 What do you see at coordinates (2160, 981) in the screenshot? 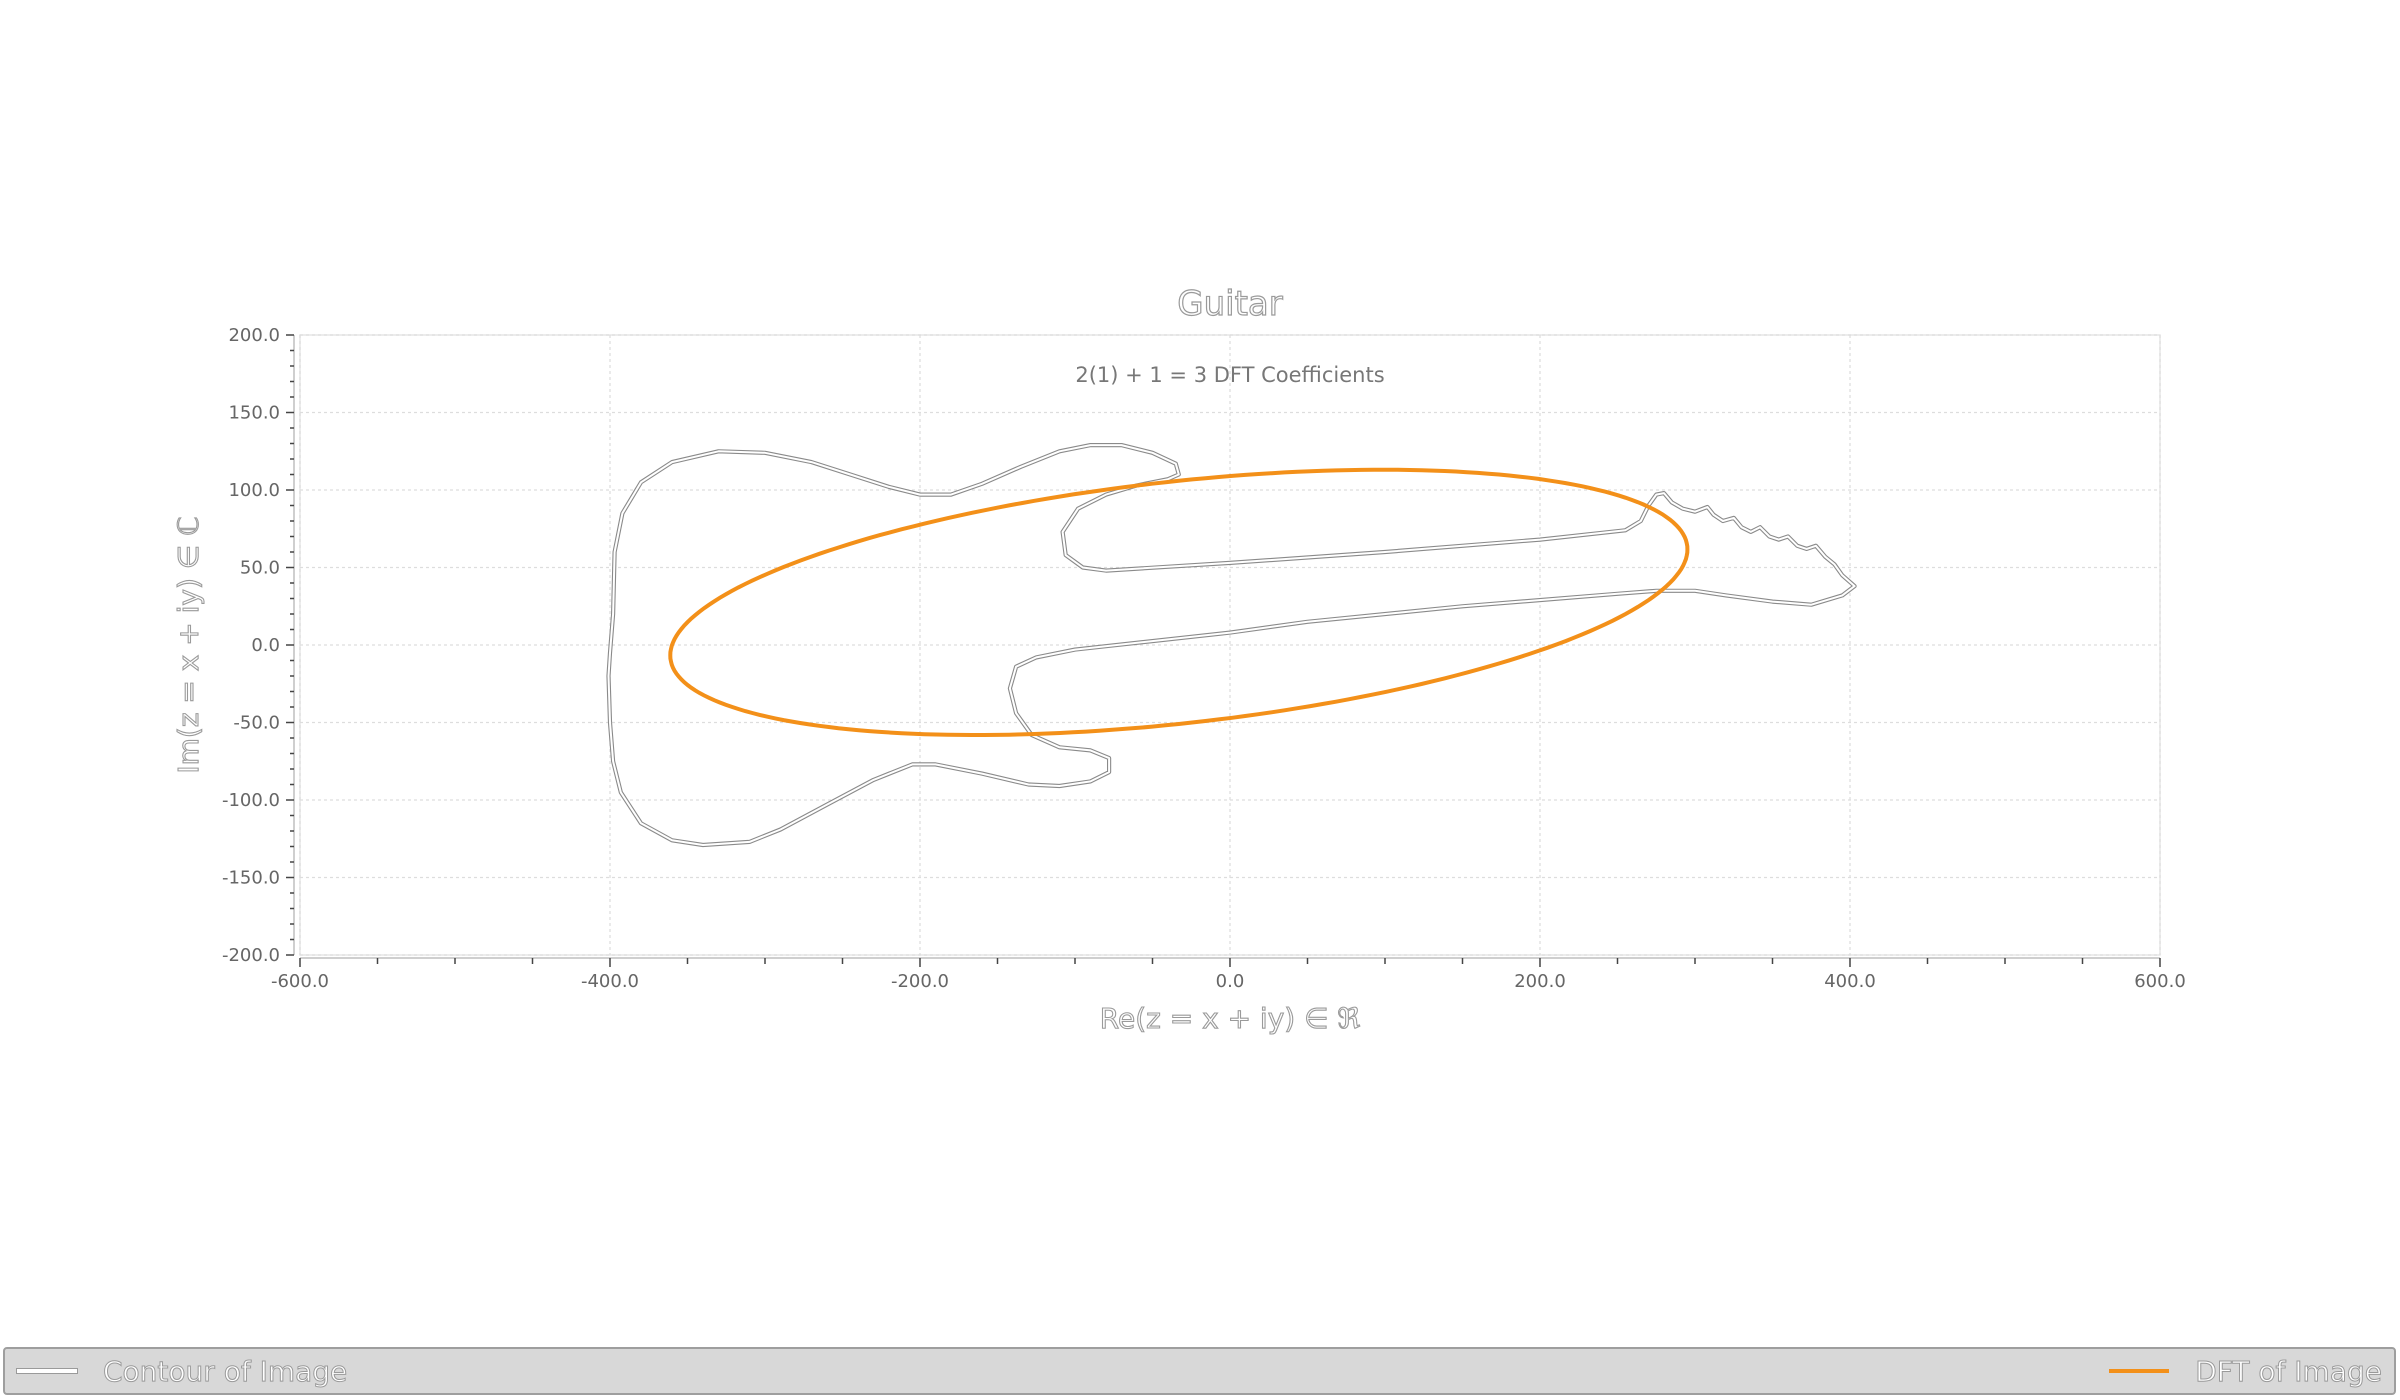
I see `x-tick-label: 600.0` at bounding box center [2160, 981].